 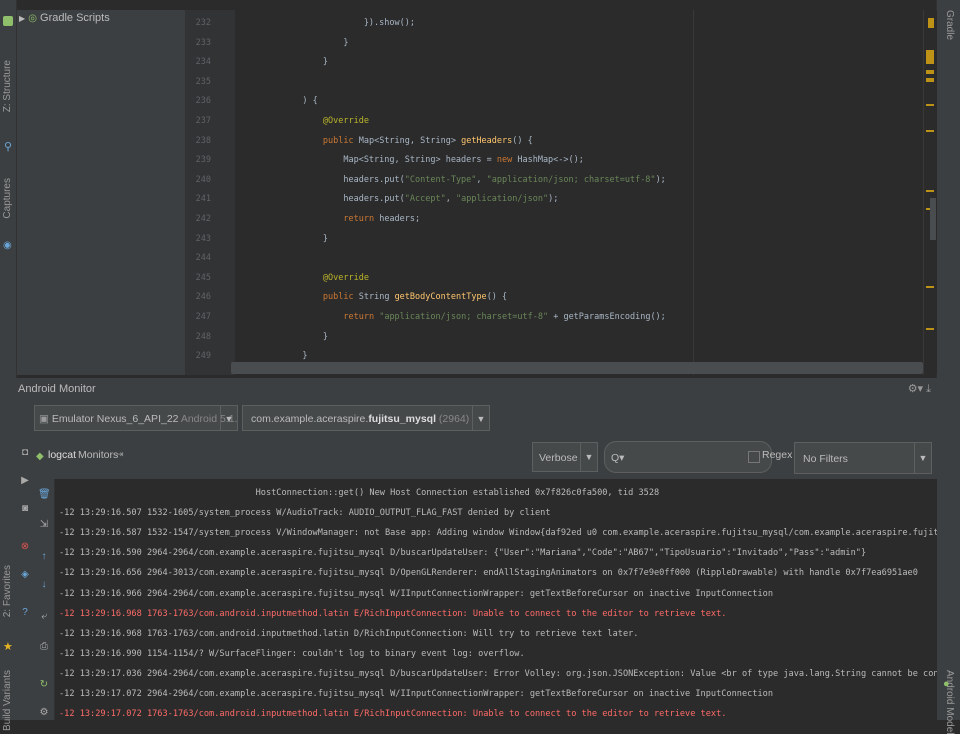 What do you see at coordinates (754, 457) in the screenshot?
I see `regex-checkbox` at bounding box center [754, 457].